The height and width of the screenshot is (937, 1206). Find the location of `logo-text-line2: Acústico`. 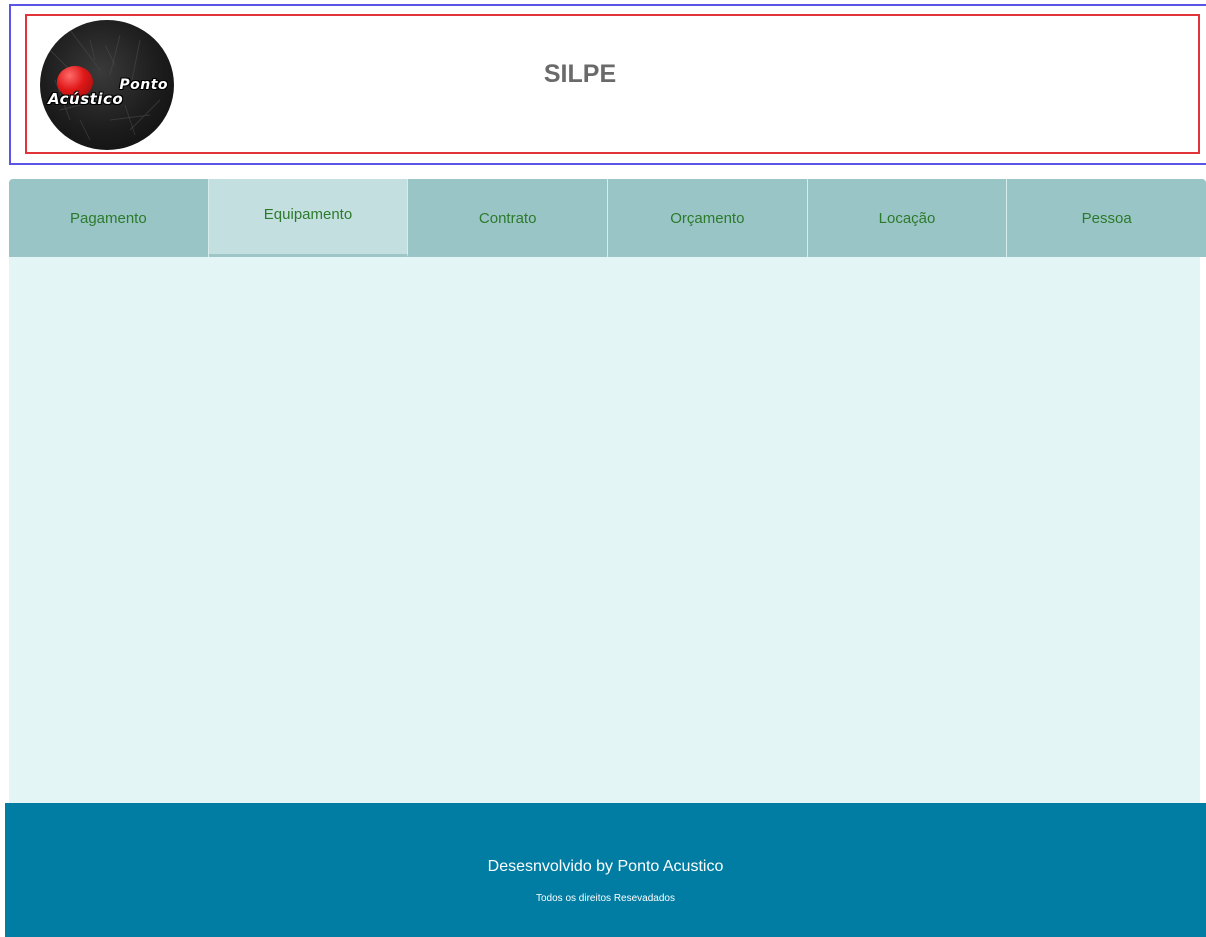

logo-text-line2: Acústico is located at coordinates (86, 99).